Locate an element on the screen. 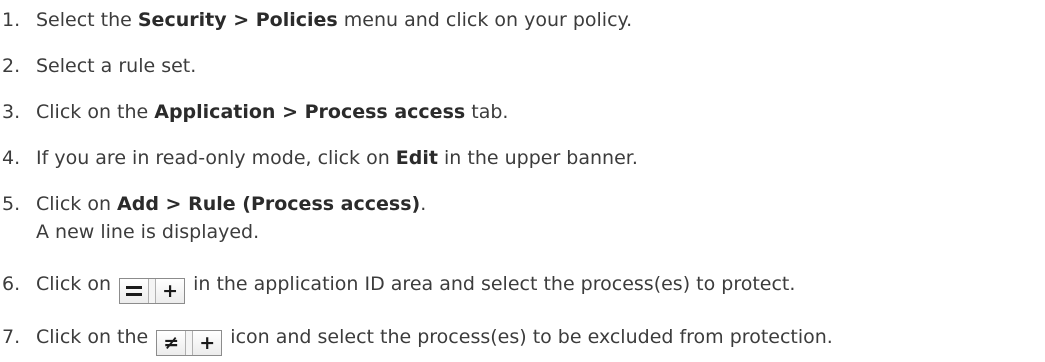  edit-label: Edit is located at coordinates (416, 158).